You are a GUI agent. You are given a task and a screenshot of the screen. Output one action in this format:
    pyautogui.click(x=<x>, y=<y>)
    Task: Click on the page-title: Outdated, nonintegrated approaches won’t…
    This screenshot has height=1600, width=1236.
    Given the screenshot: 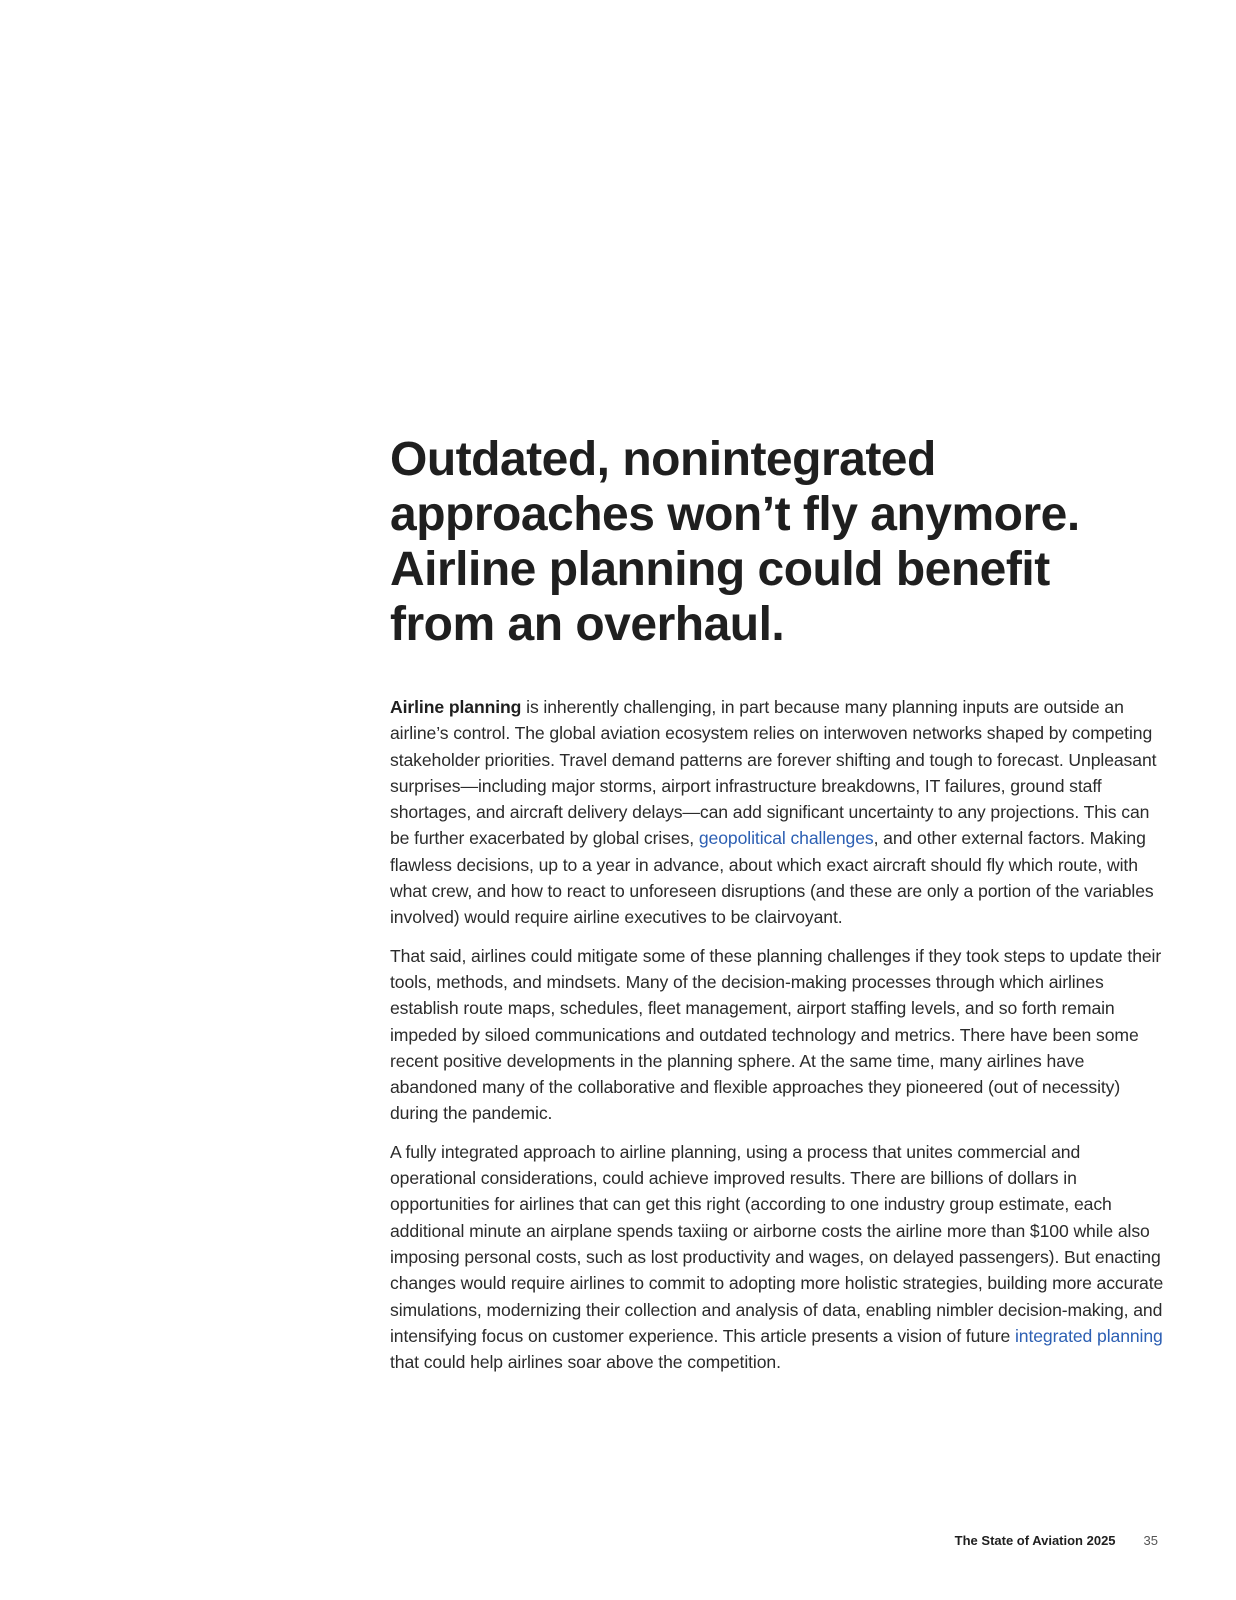 What is the action you would take?
    pyautogui.click(x=778, y=542)
    